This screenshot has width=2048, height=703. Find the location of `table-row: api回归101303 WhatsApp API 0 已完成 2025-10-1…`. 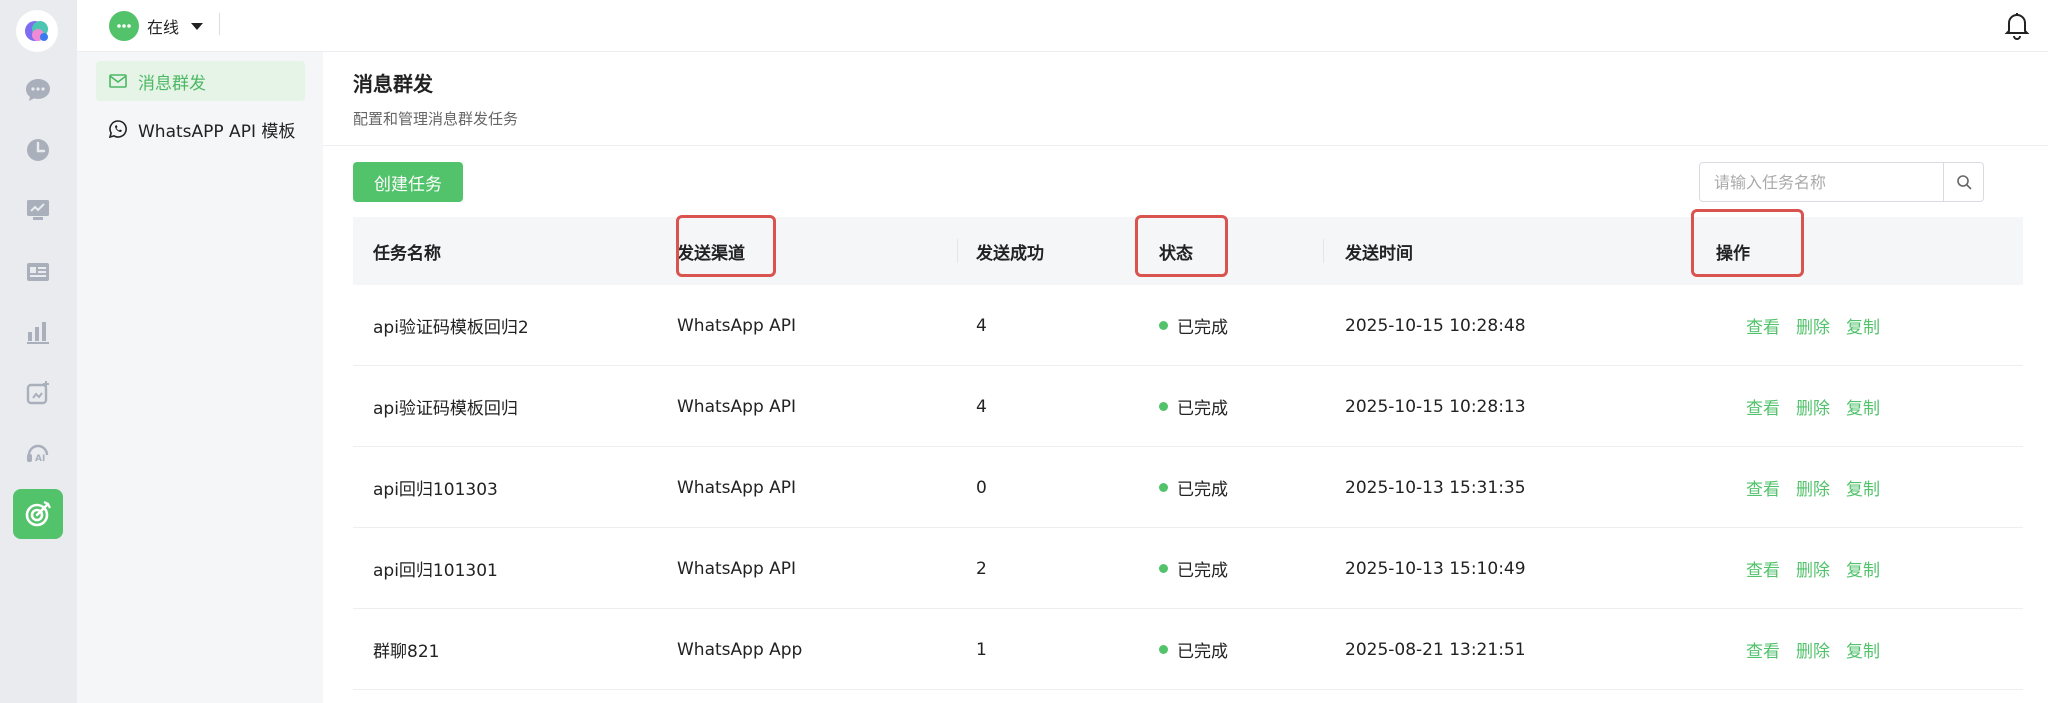

table-row: api回归101303 WhatsApp API 0 已完成 2025-10-1… is located at coordinates (1188, 487).